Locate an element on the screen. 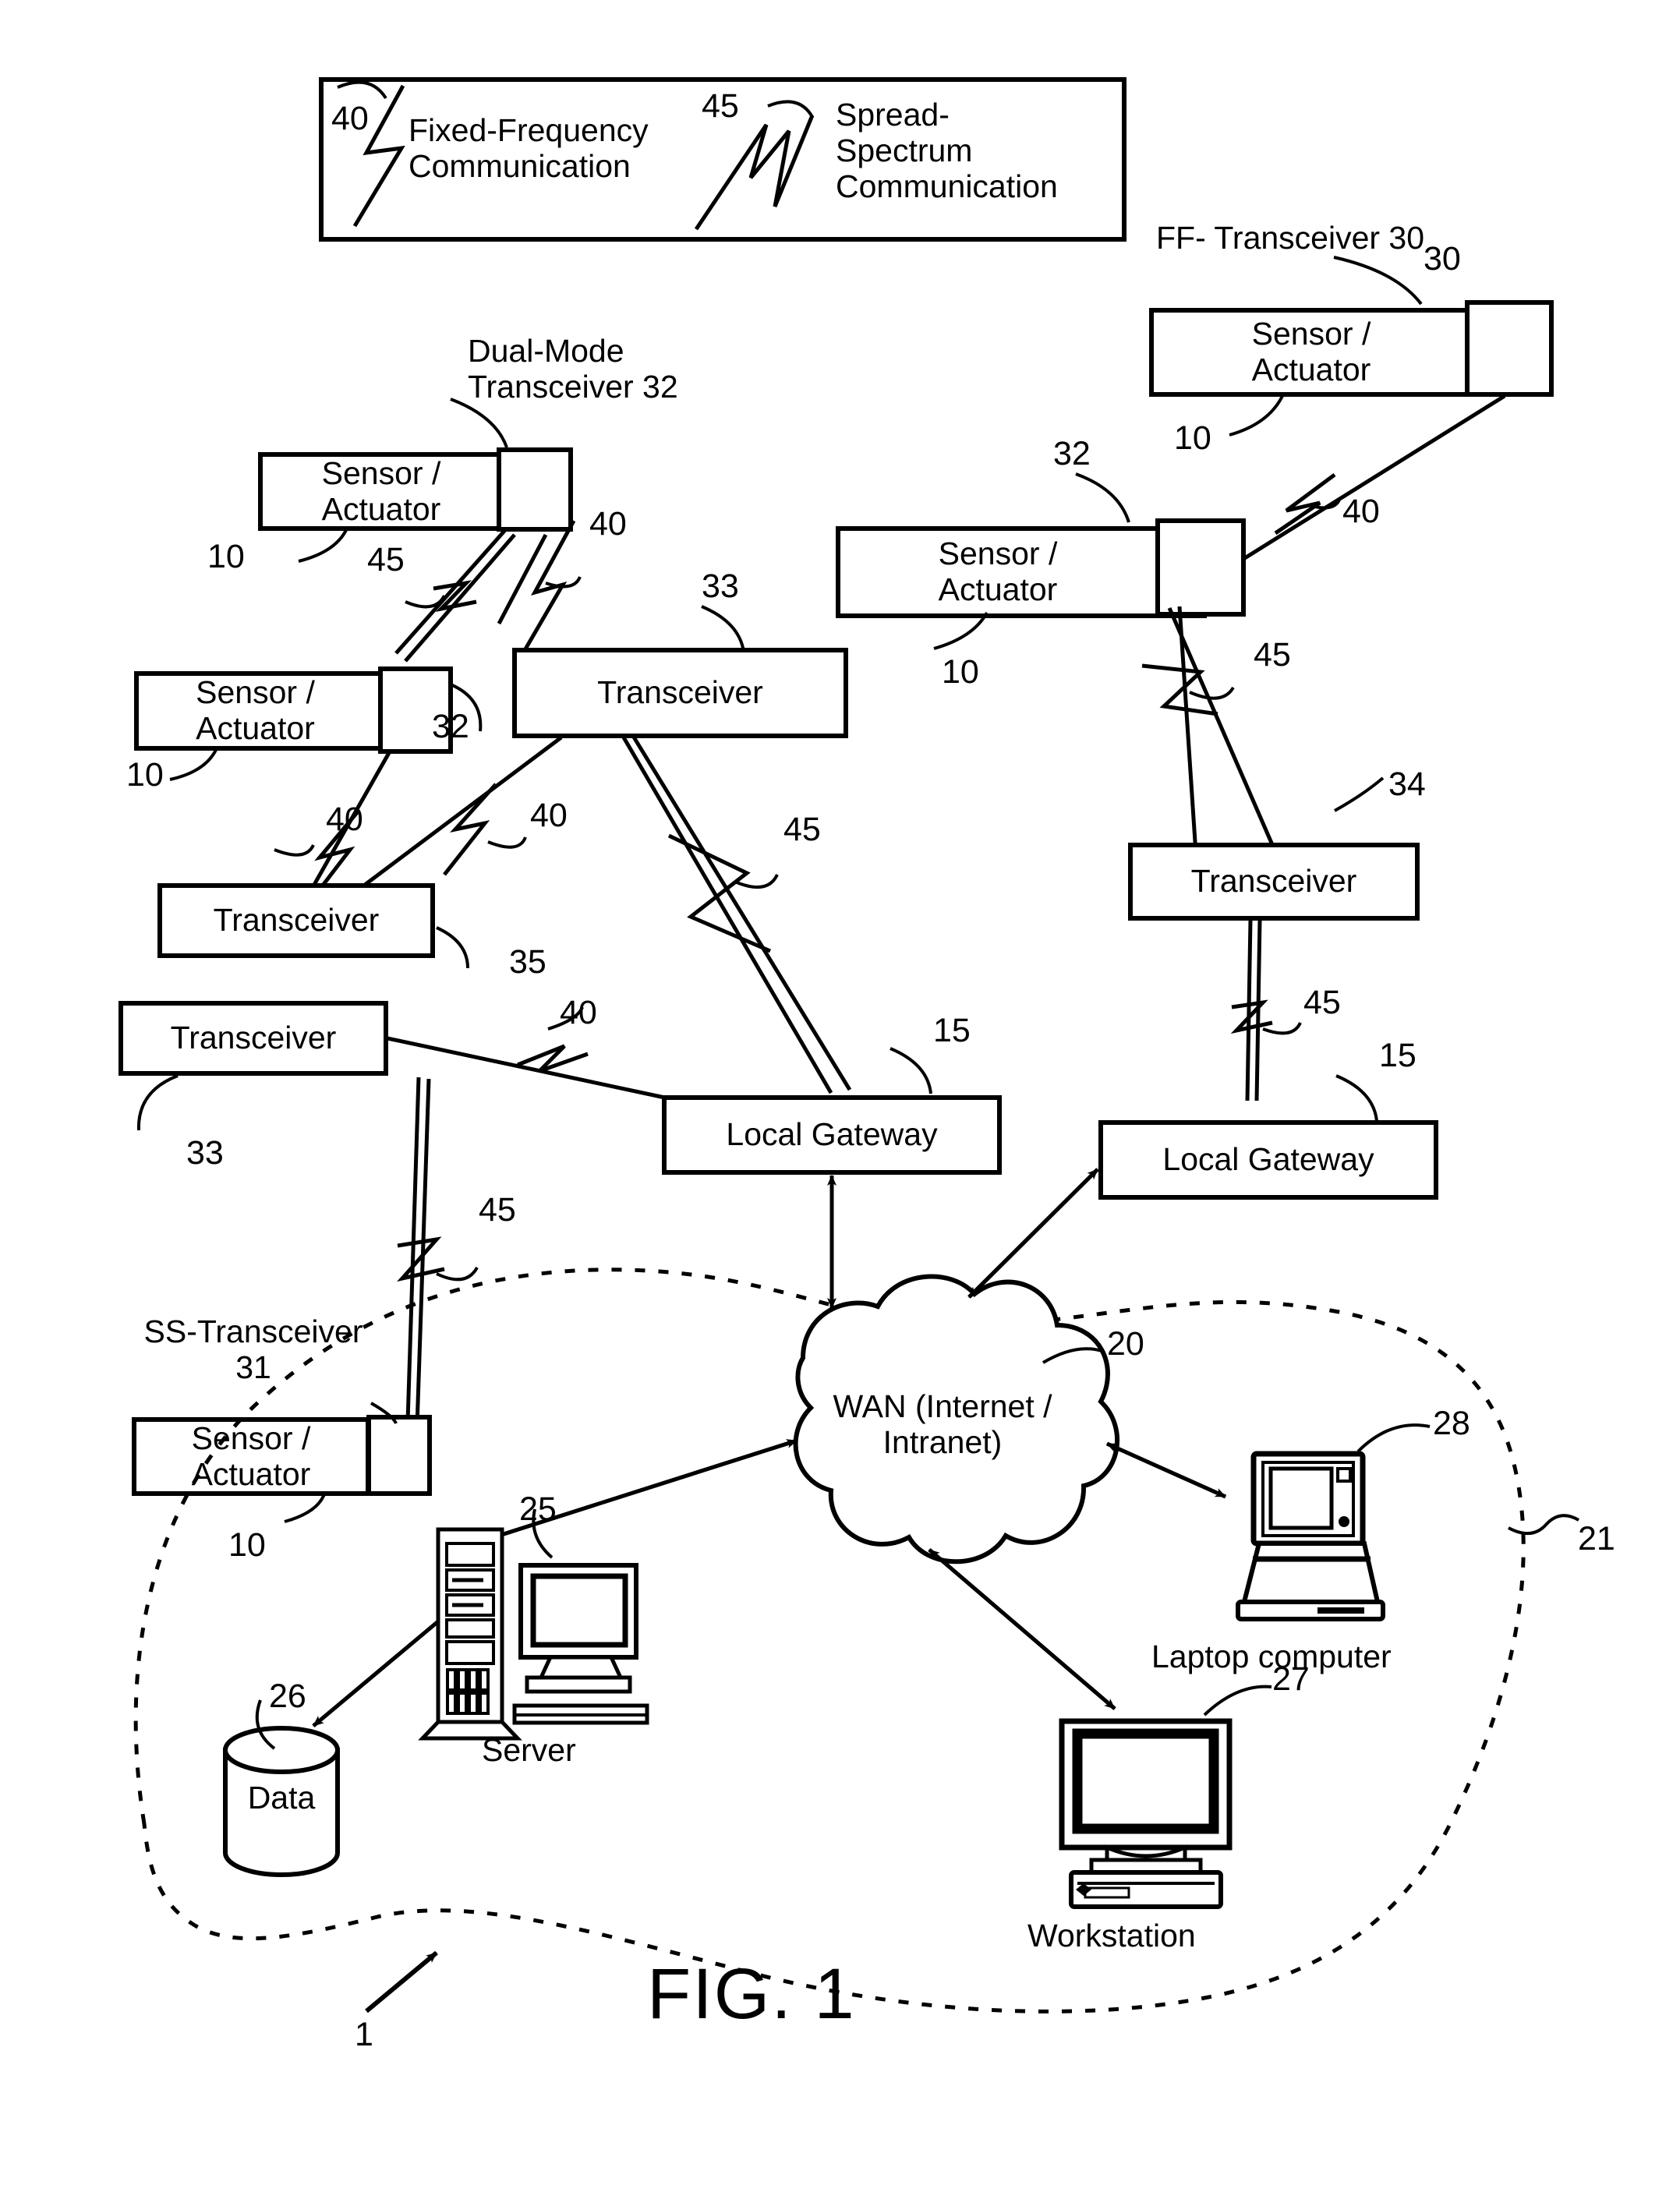  ref-10-e: 10 is located at coordinates (247, 1545).